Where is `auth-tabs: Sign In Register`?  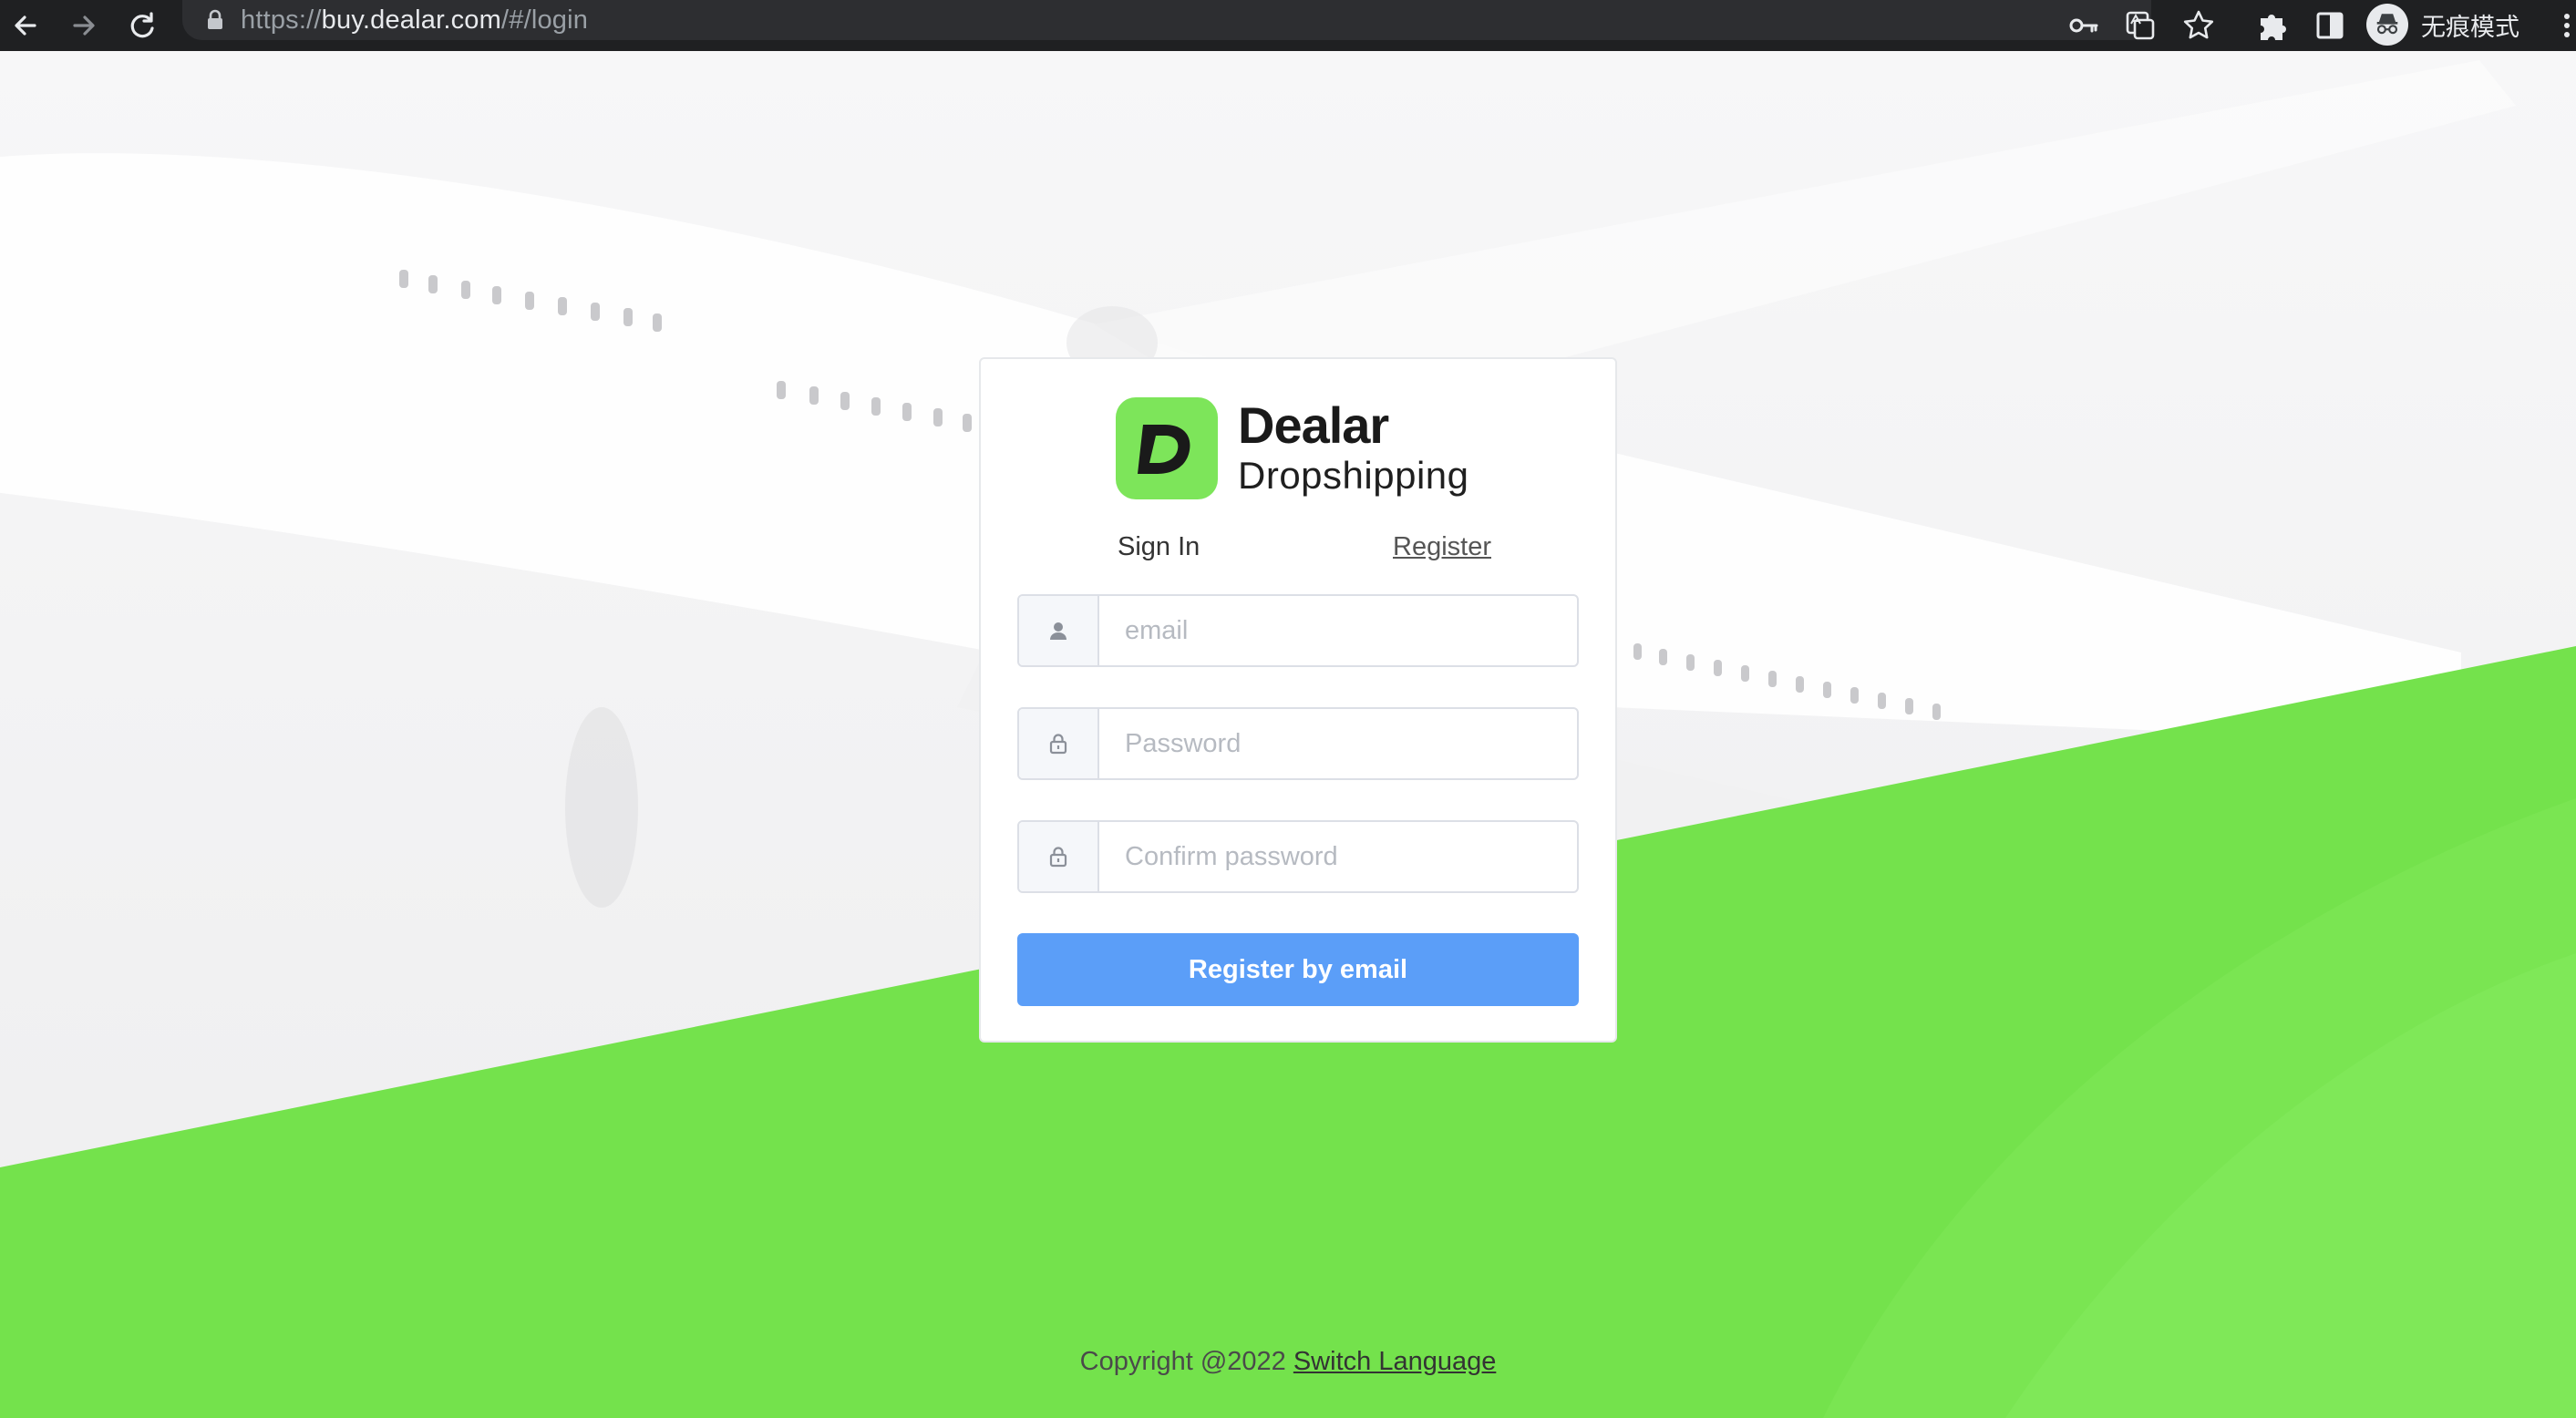 auth-tabs: Sign In Register is located at coordinates (1298, 552).